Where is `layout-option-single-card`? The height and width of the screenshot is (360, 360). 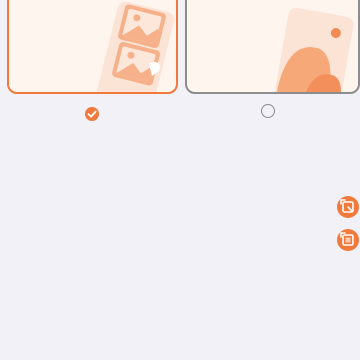 layout-option-single-card is located at coordinates (272, 47).